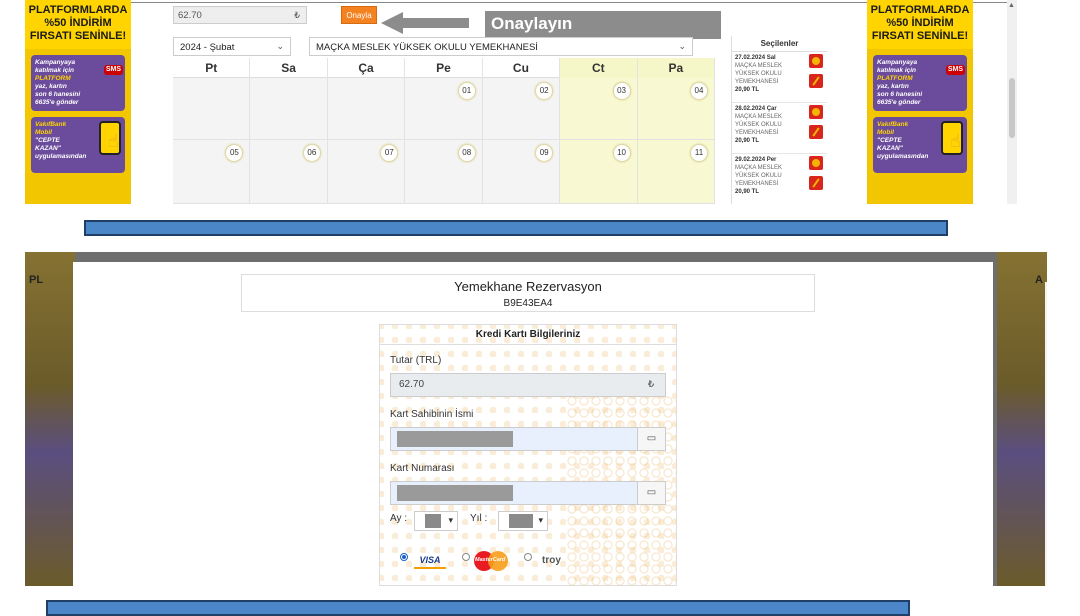  Describe the element at coordinates (599, 172) in the screenshot. I see `calendar-cell: 10` at that location.